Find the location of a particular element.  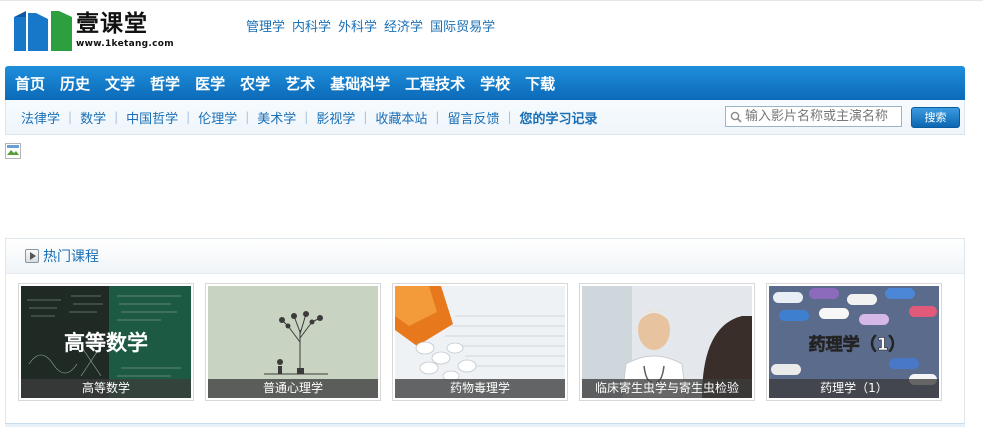

course-thumbnail: 药理学（1） 药理学（1） is located at coordinates (854, 342).